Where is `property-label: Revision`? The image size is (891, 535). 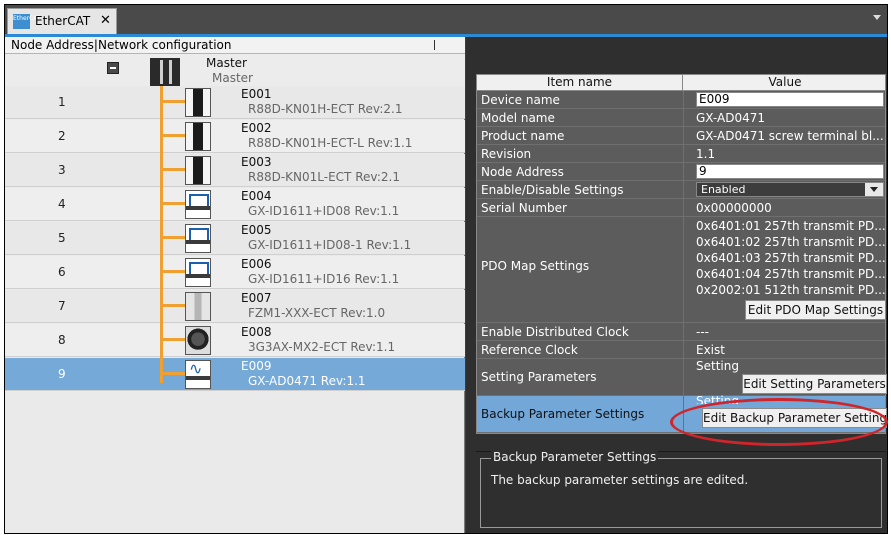
property-label: Revision is located at coordinates (506, 154).